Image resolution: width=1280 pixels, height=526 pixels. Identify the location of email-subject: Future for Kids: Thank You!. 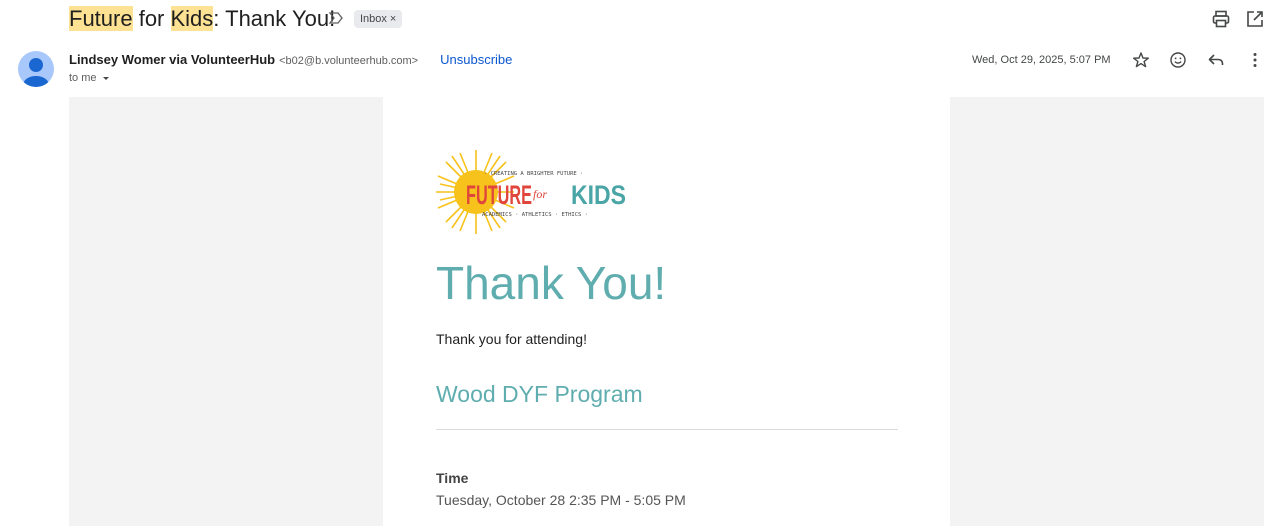
(202, 19).